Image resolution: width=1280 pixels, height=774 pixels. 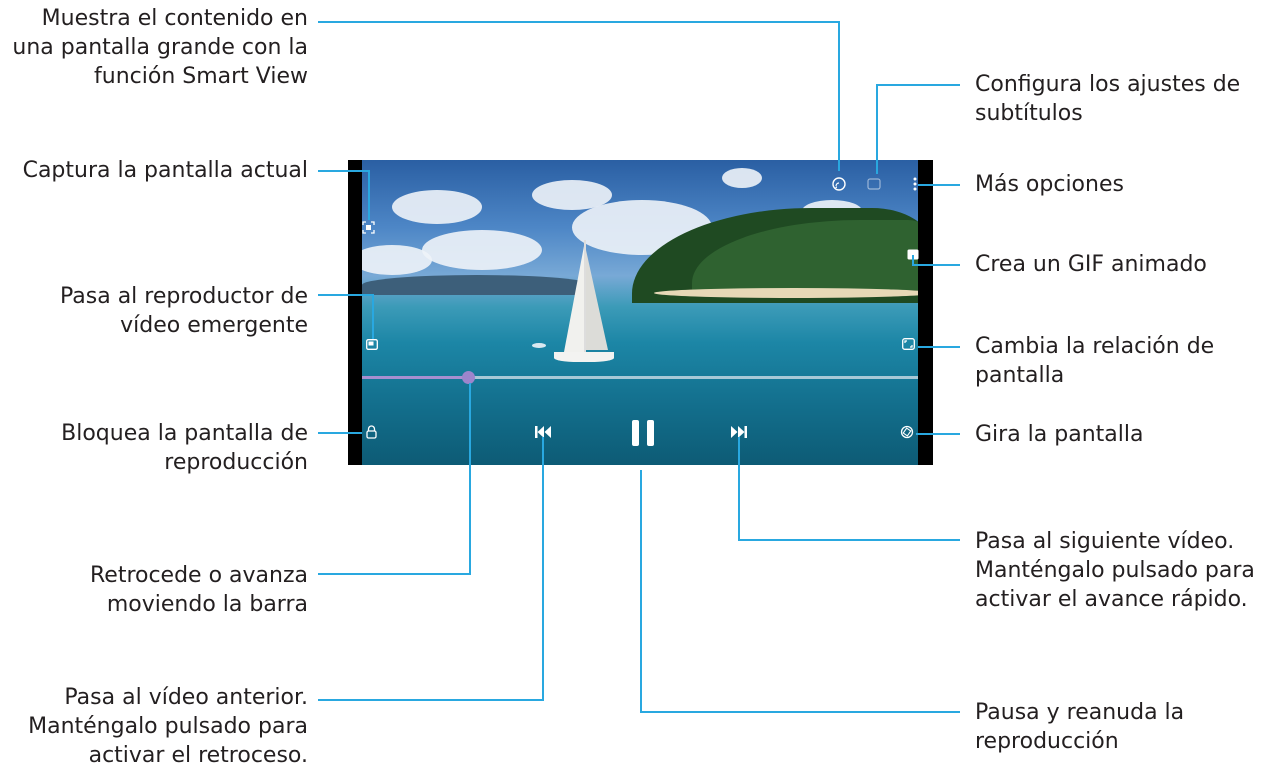 I want to click on callout-subtitles: Configura los ajustes de subtítulos, so click(x=1108, y=99).